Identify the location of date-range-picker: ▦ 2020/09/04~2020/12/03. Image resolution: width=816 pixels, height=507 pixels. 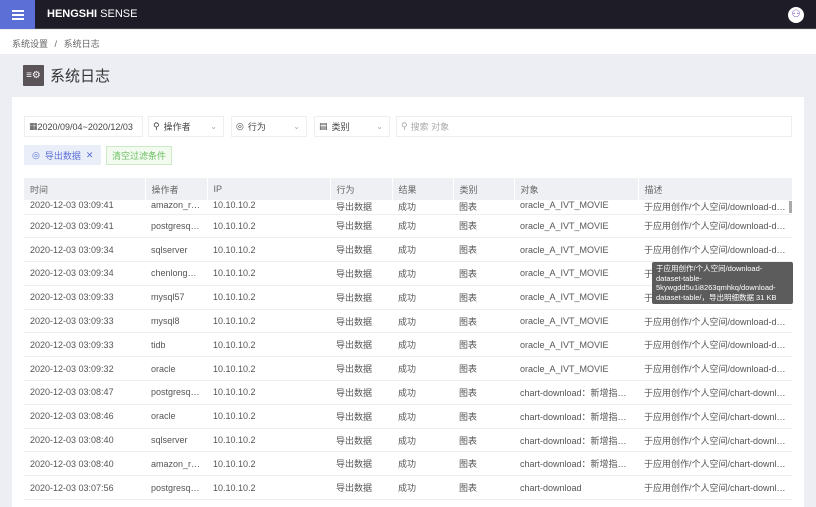
(83, 126).